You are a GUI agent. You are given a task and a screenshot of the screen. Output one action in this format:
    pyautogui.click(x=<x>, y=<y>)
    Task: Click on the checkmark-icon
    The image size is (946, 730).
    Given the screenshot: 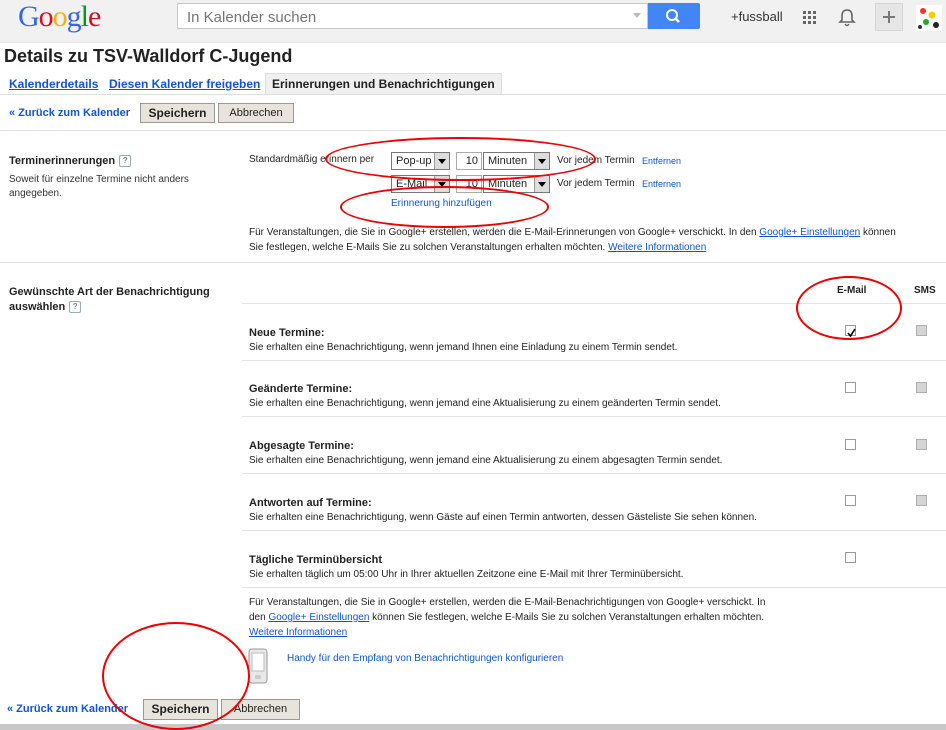 What is the action you would take?
    pyautogui.click(x=851, y=333)
    